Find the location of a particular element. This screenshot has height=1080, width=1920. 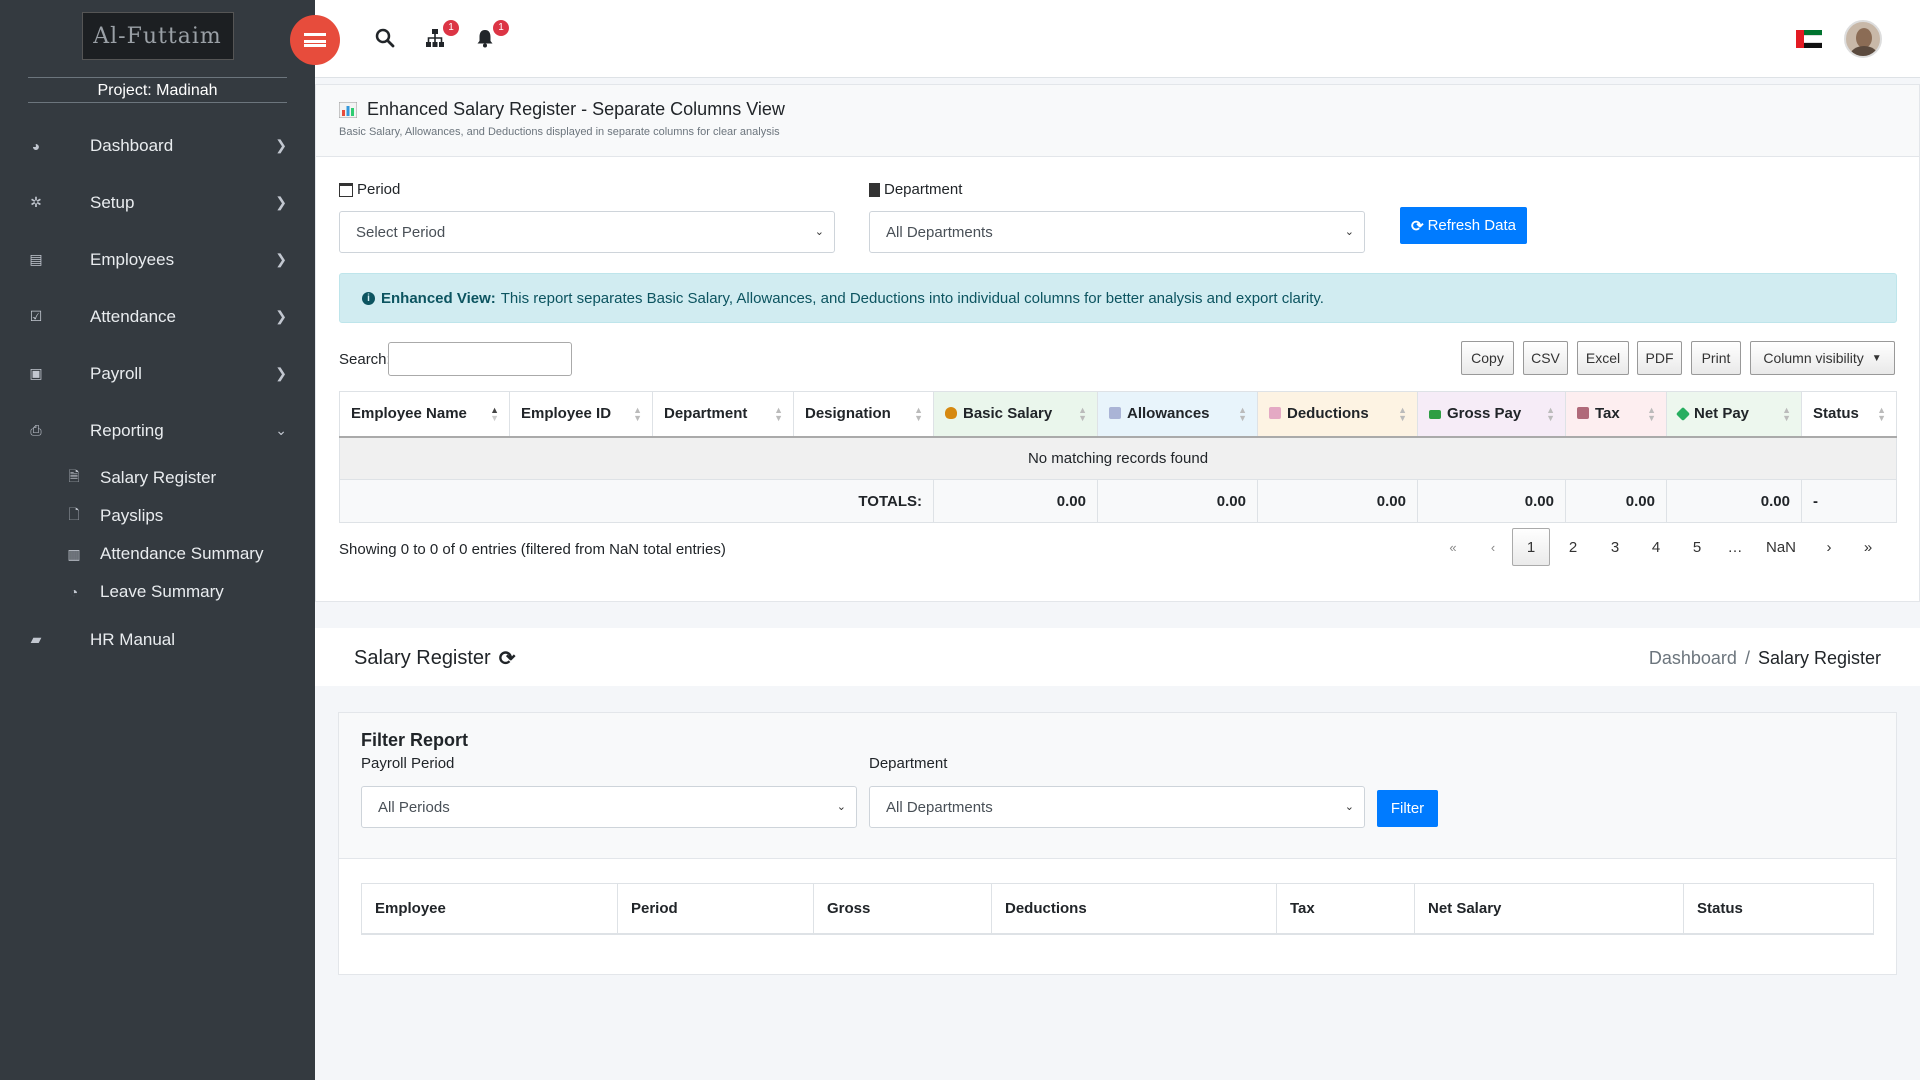

user-avatar is located at coordinates (1863, 39).